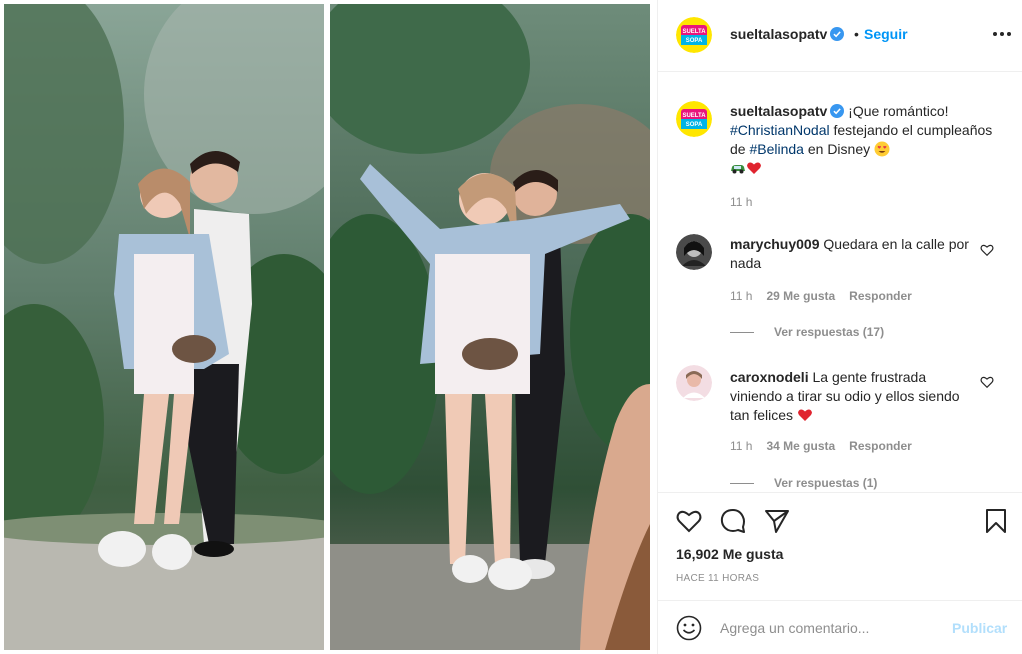  What do you see at coordinates (800, 296) in the screenshot?
I see `comment-likes: 29 Me gusta` at bounding box center [800, 296].